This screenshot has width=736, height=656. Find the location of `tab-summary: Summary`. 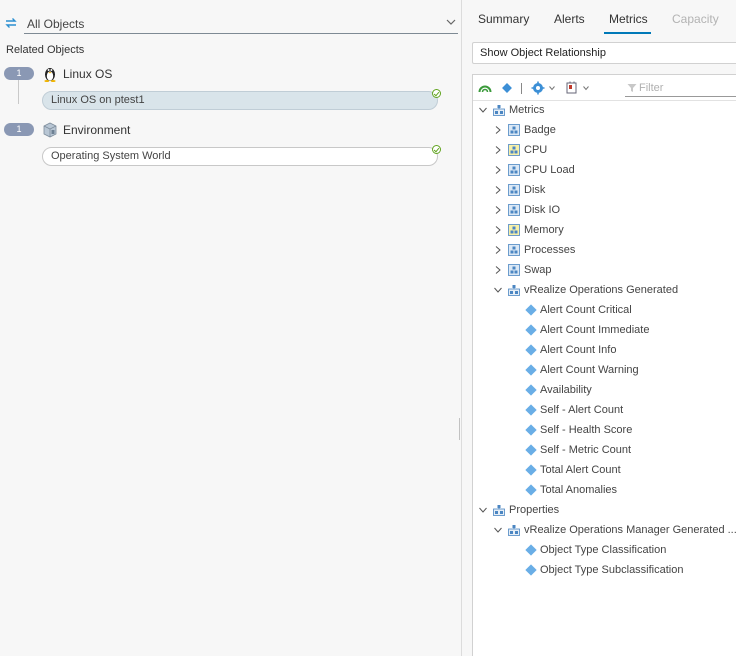

tab-summary: Summary is located at coordinates (503, 19).